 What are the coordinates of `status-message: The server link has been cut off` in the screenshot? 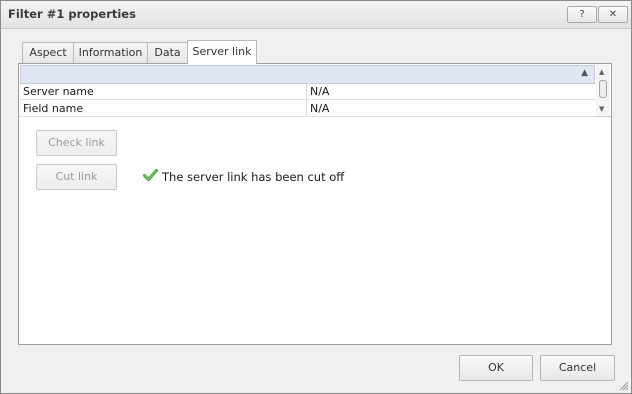 It's located at (253, 177).